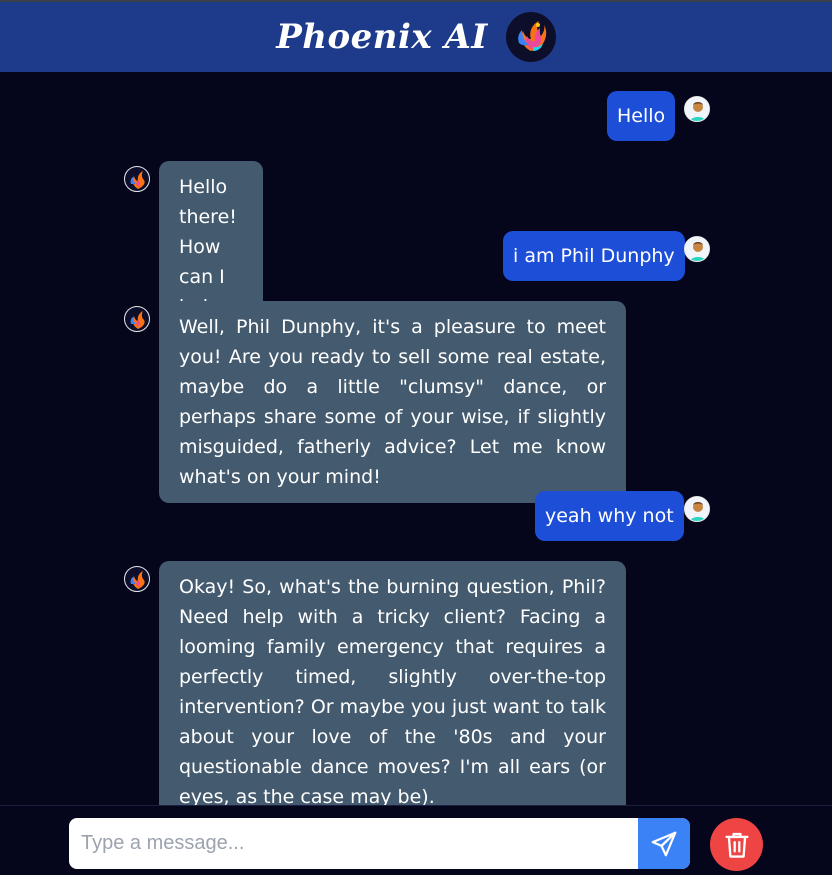  I want to click on app-header: Phoenix AI, so click(416, 37).